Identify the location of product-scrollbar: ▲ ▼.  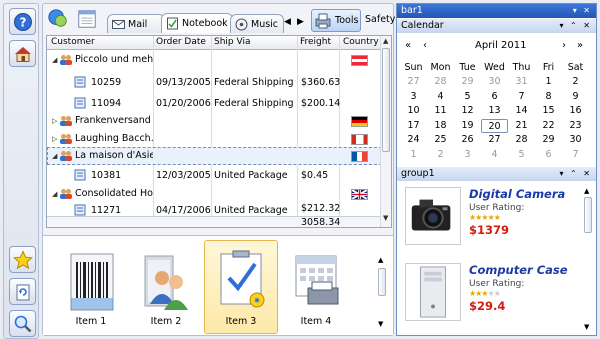
(588, 259).